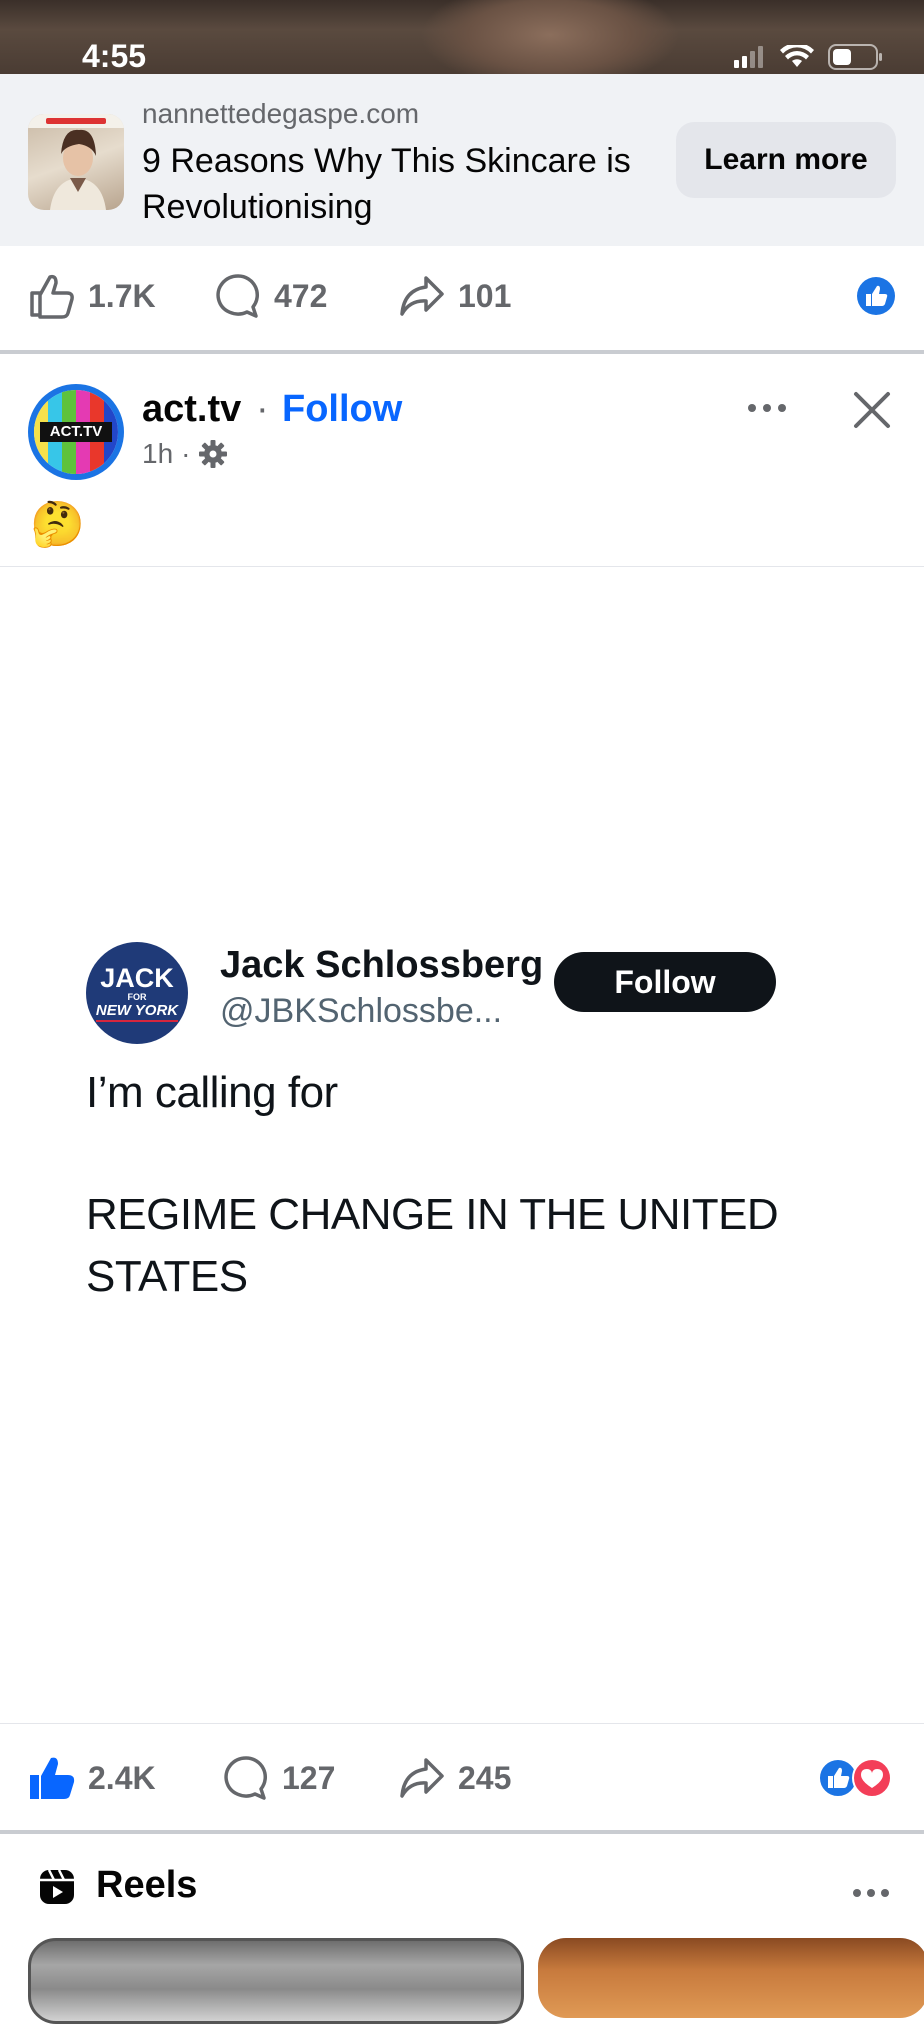  Describe the element at coordinates (748, 57) in the screenshot. I see `signal-icon` at that location.